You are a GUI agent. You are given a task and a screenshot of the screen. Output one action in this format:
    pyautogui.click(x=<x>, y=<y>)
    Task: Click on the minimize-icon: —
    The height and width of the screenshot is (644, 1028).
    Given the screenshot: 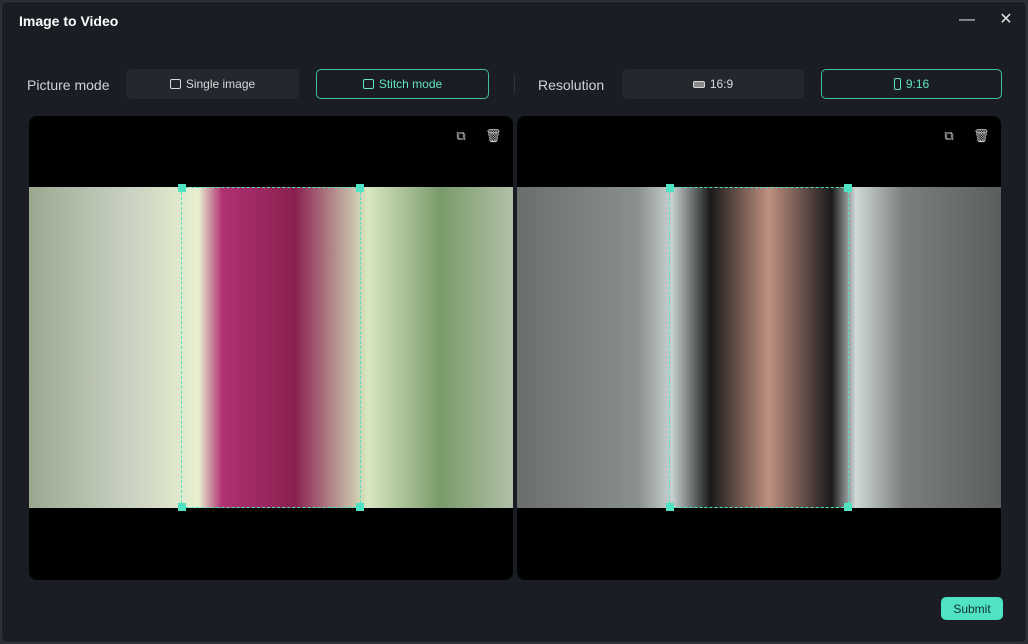 What is the action you would take?
    pyautogui.click(x=967, y=20)
    